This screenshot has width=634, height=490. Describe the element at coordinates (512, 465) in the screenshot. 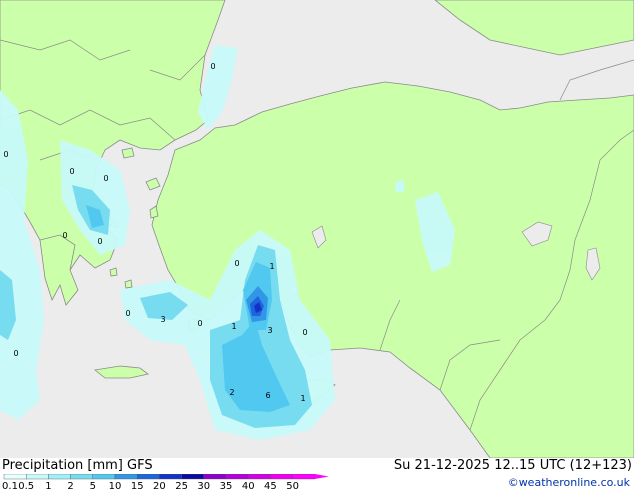

I see `valid-datetime: Su 21-12-2025 12..15 UTC (12+123)` at that location.